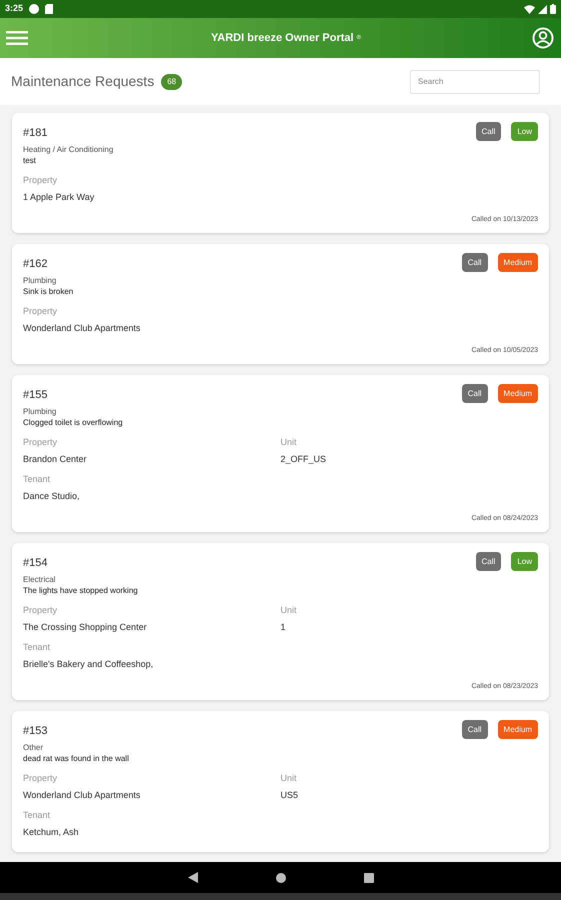  What do you see at coordinates (39, 579) in the screenshot?
I see `request-category: Electrical` at bounding box center [39, 579].